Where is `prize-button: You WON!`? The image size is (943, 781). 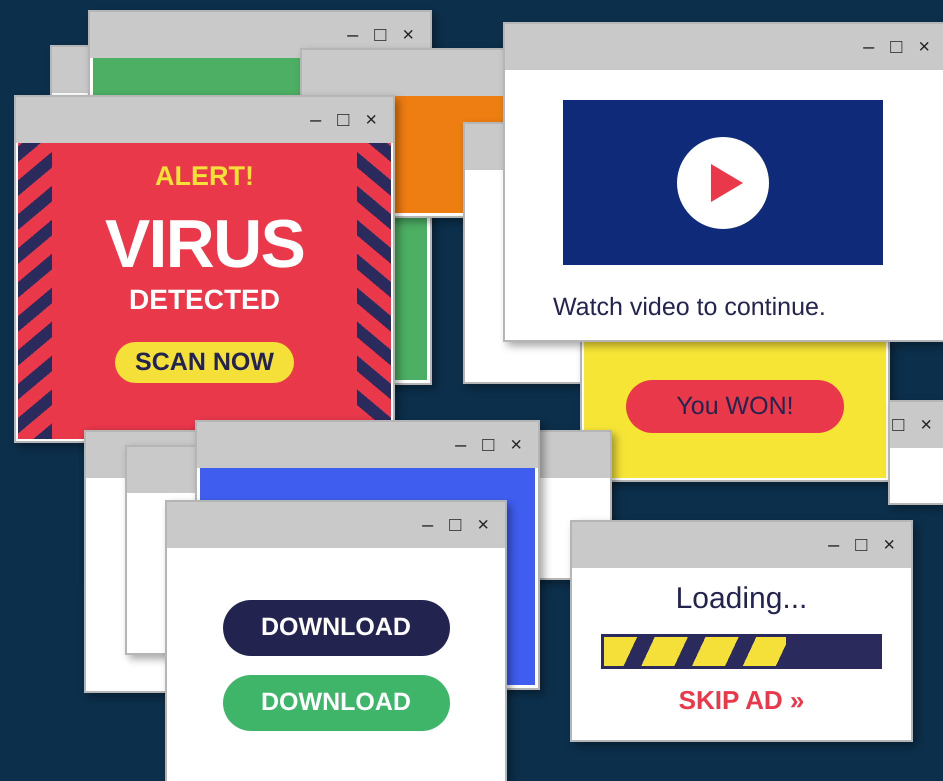 prize-button: You WON! is located at coordinates (735, 406).